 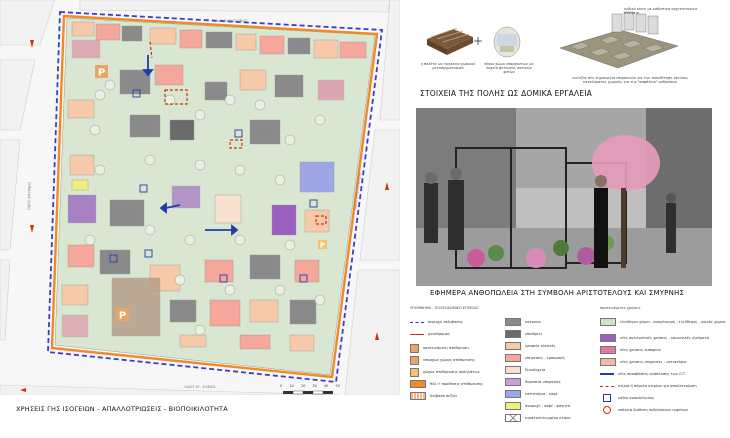 What do you see at coordinates (653, 362) in the screenshot?
I see `legend-label: νέες χρήσεις υπηρεσίες - εστιατόρια` at bounding box center [653, 362].